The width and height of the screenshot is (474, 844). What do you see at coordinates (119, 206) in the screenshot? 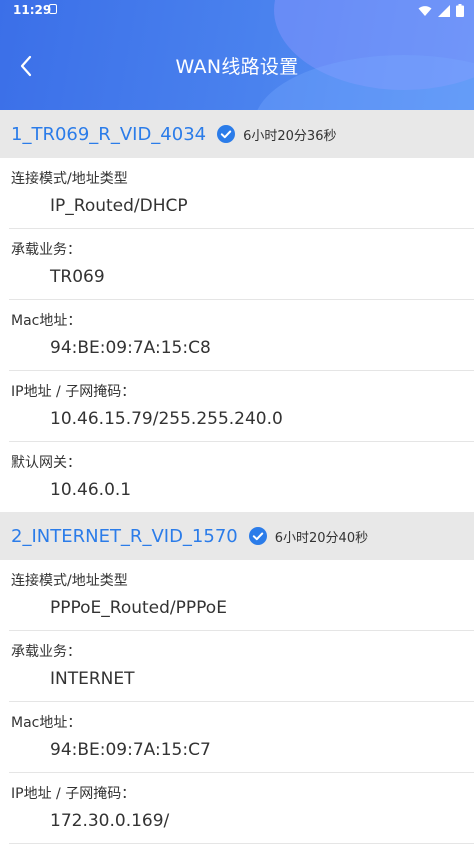
I see `field-value: IP_Routed/DHCP` at bounding box center [119, 206].